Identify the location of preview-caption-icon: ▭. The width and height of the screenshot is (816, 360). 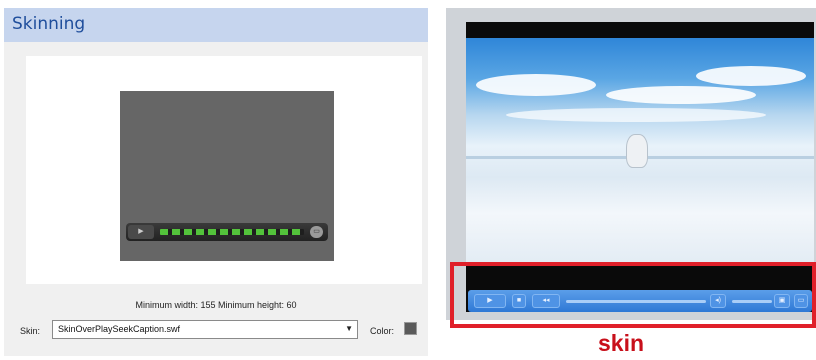
(316, 232).